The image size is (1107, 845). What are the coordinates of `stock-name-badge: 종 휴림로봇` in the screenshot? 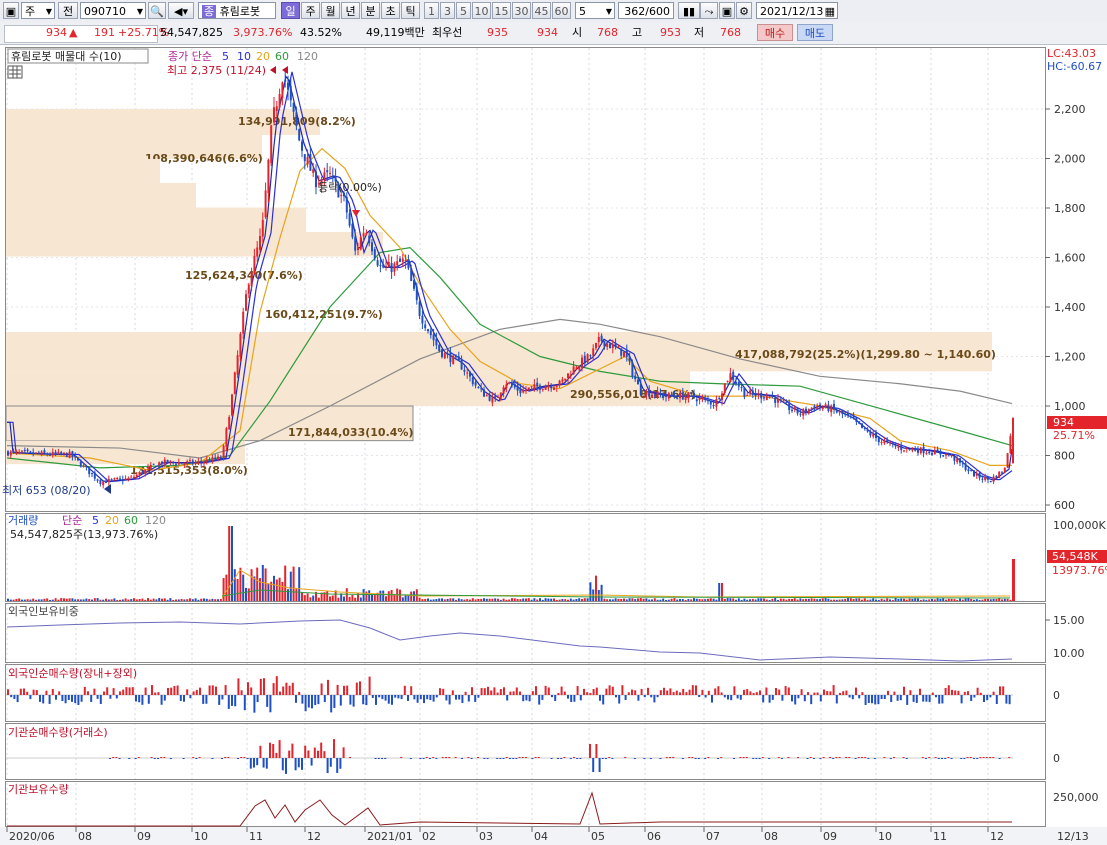 It's located at (237, 10).